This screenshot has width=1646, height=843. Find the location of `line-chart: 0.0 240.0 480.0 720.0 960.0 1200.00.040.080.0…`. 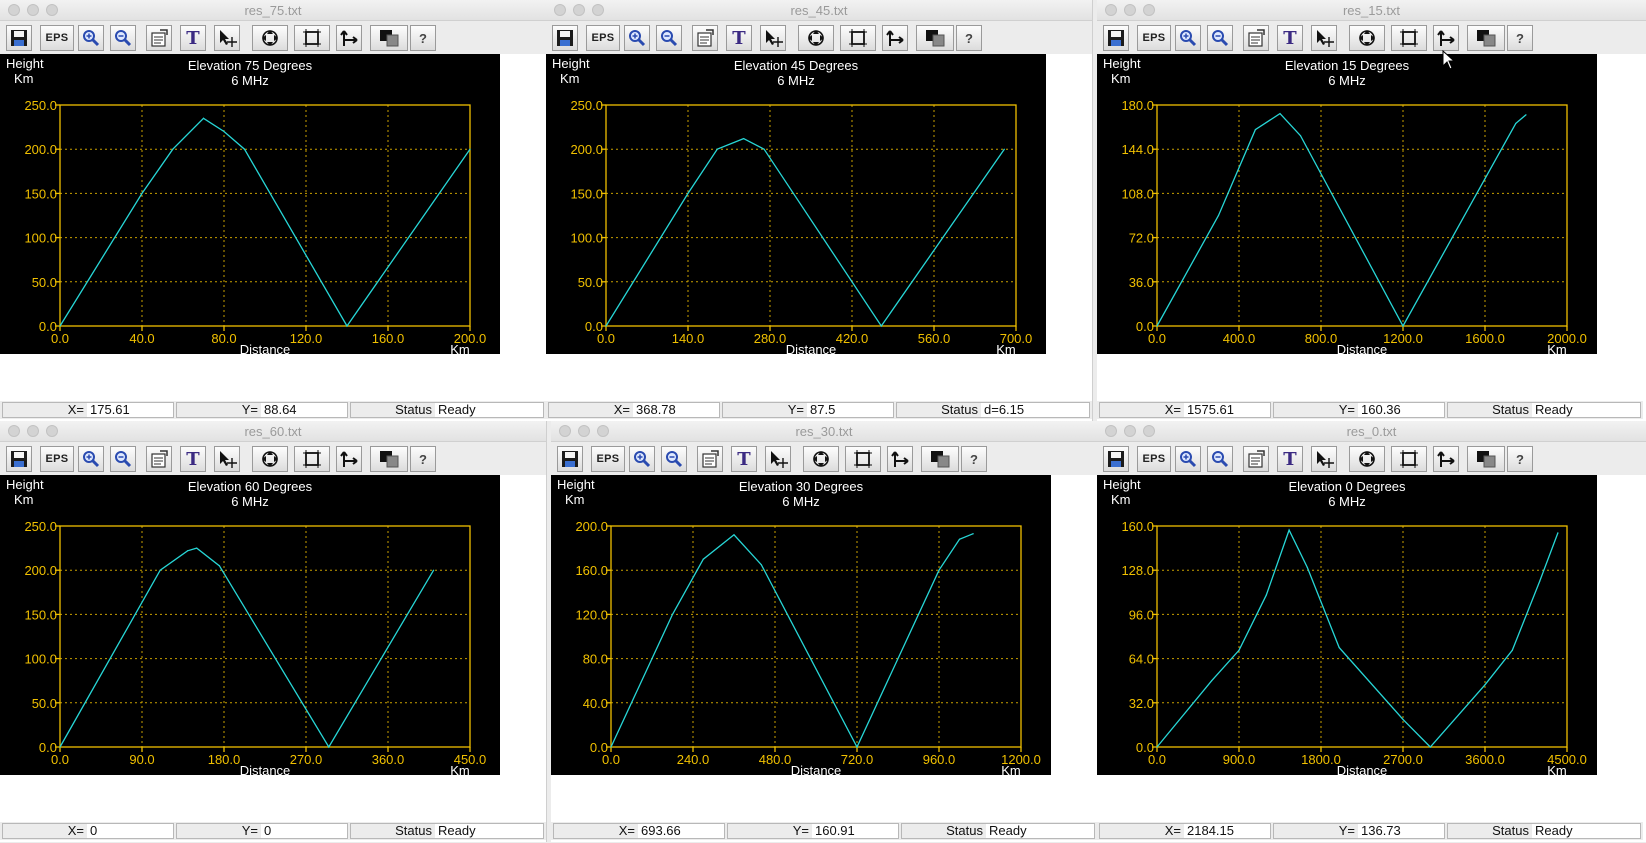

line-chart: 0.0 240.0 480.0 720.0 960.0 1200.00.040.080.0… is located at coordinates (801, 625).